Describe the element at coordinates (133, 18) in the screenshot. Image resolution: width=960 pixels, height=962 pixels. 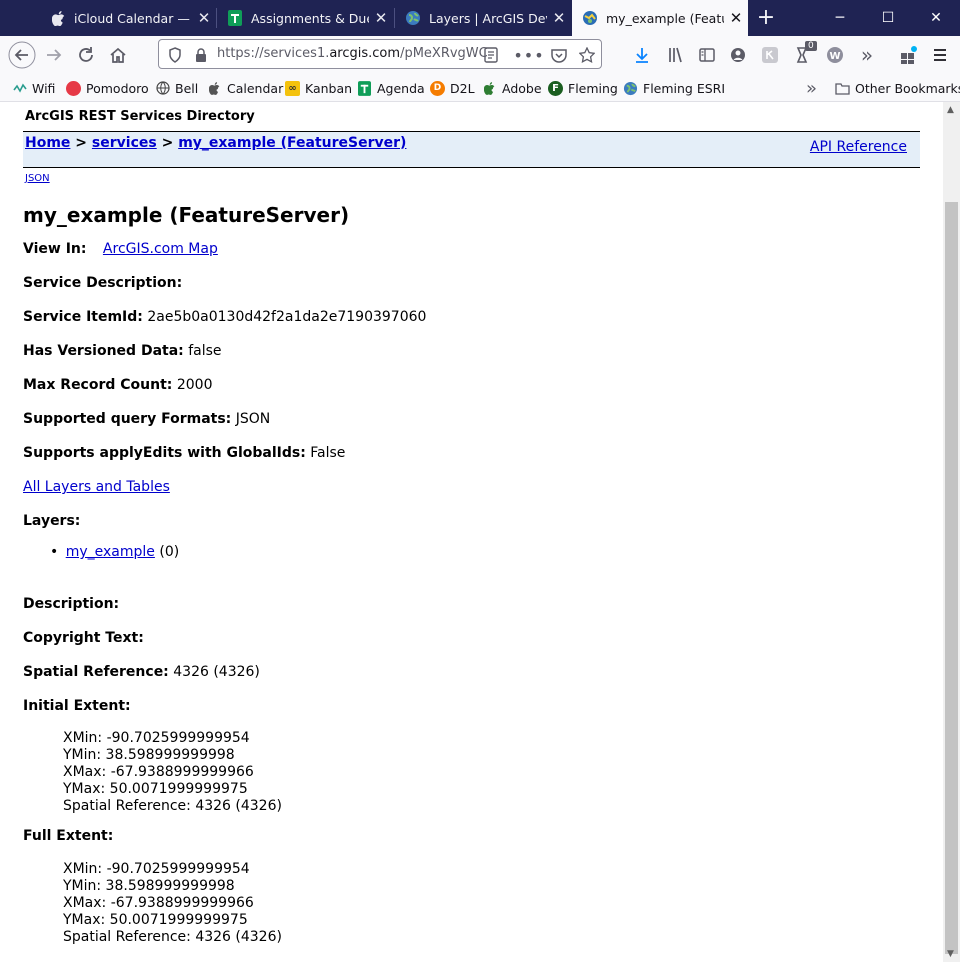
I see `tab-title: iCloud Calendar — Ea` at that location.